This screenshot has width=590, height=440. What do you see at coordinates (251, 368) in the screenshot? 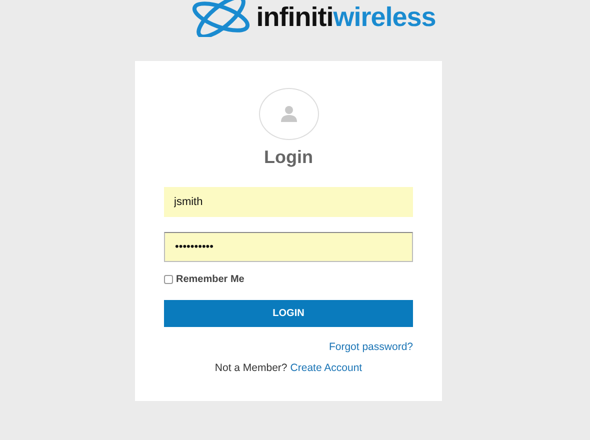
I see `signup-prompt: Not a Member?` at bounding box center [251, 368].